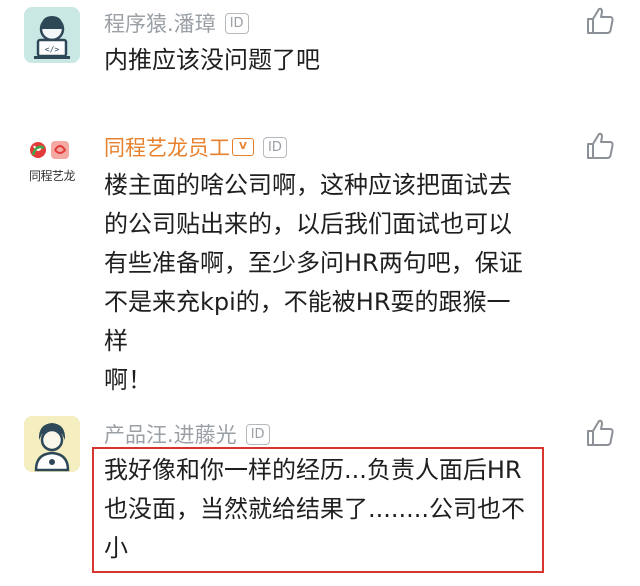 This screenshot has height=586, width=640. I want to click on name-row: 产品汪.进藤光 ID, so click(187, 434).